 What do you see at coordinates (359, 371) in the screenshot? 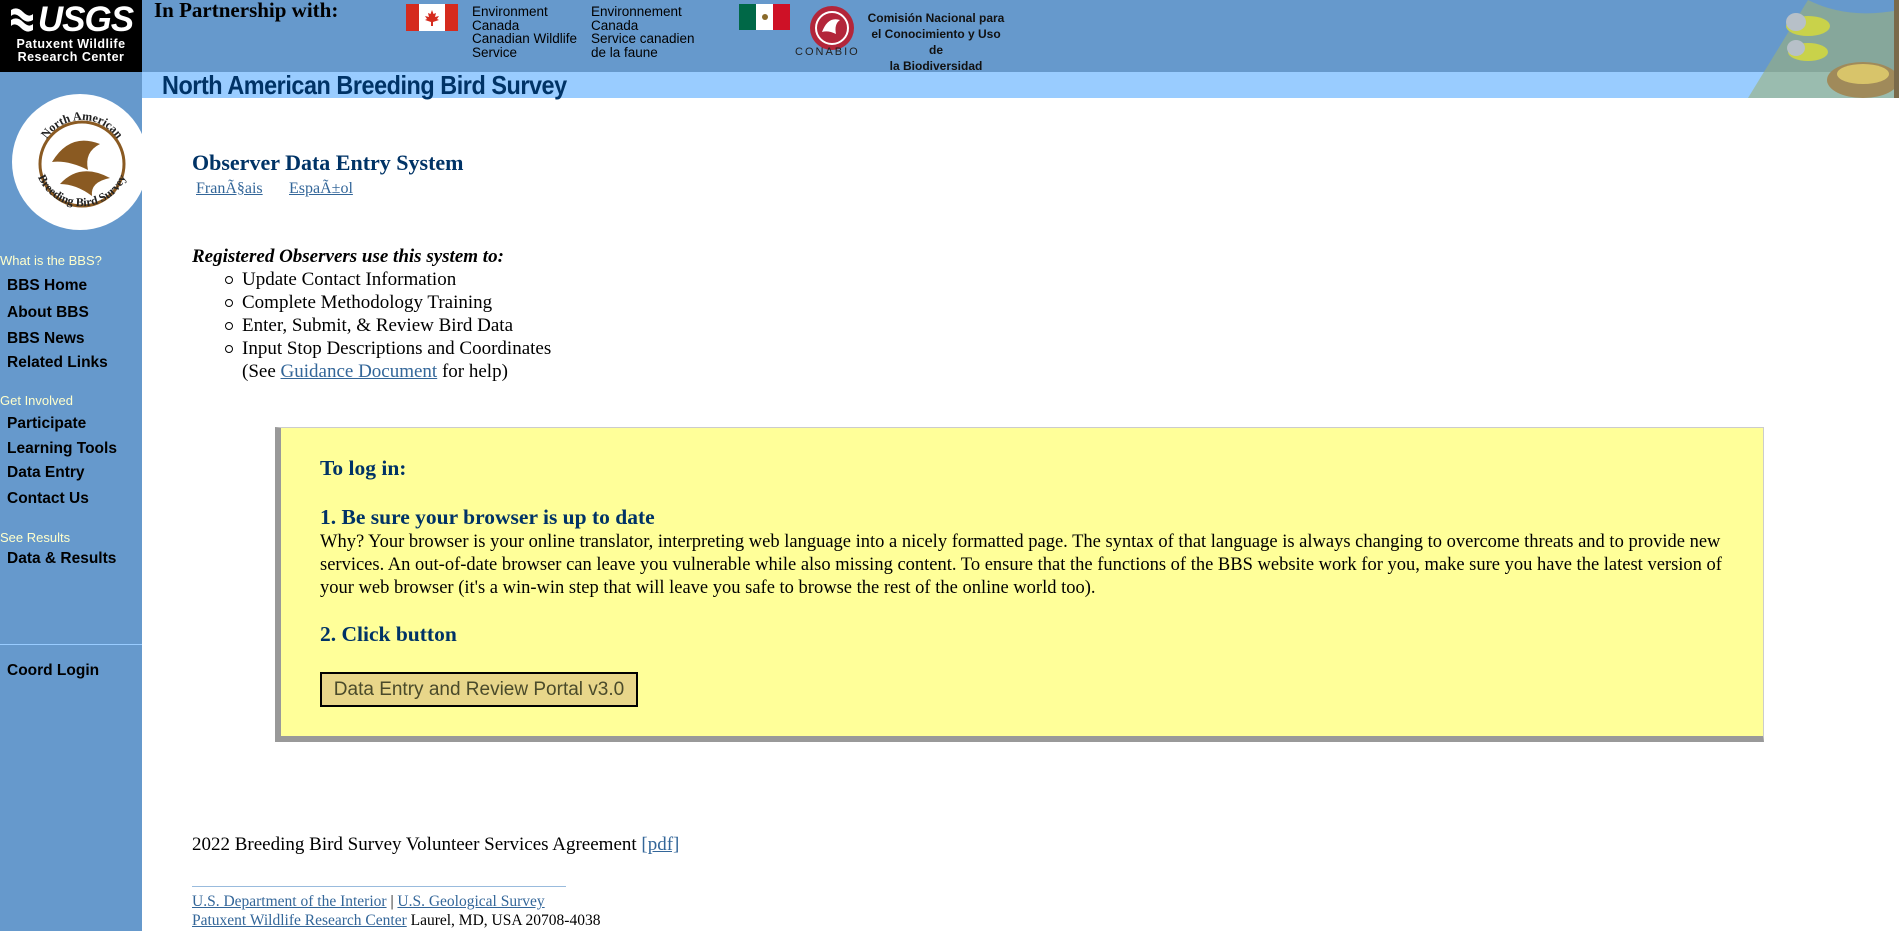
I see `guidance-document-link: Guidance Document` at bounding box center [359, 371].